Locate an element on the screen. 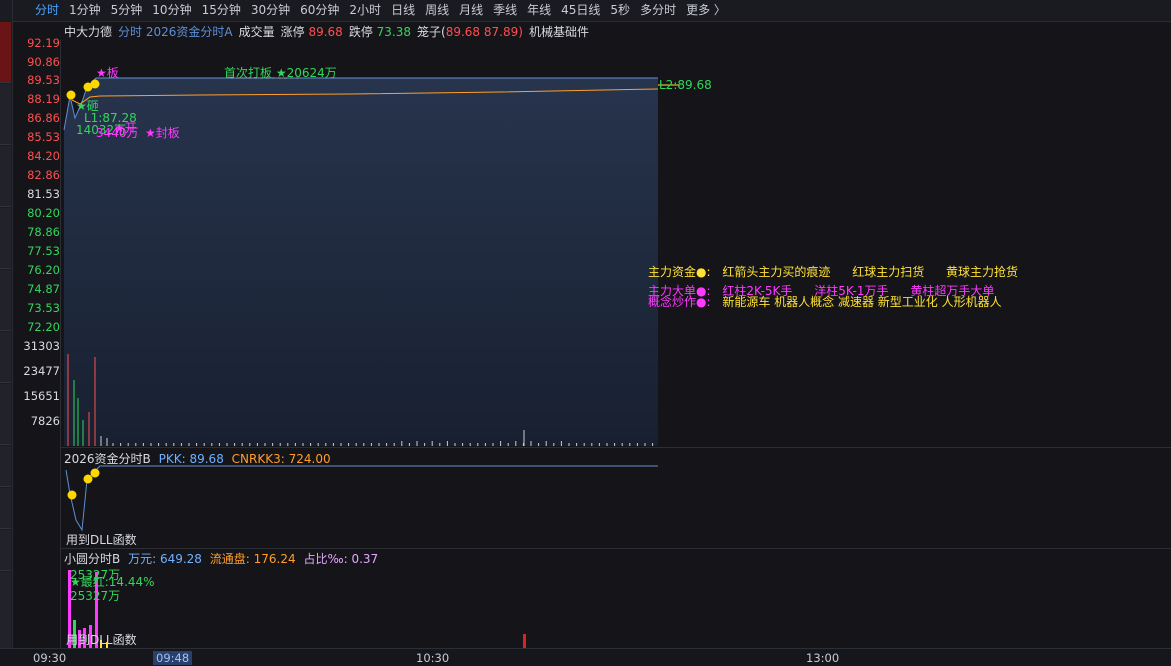  ratio-label: 占比‰: is located at coordinates (325, 559).